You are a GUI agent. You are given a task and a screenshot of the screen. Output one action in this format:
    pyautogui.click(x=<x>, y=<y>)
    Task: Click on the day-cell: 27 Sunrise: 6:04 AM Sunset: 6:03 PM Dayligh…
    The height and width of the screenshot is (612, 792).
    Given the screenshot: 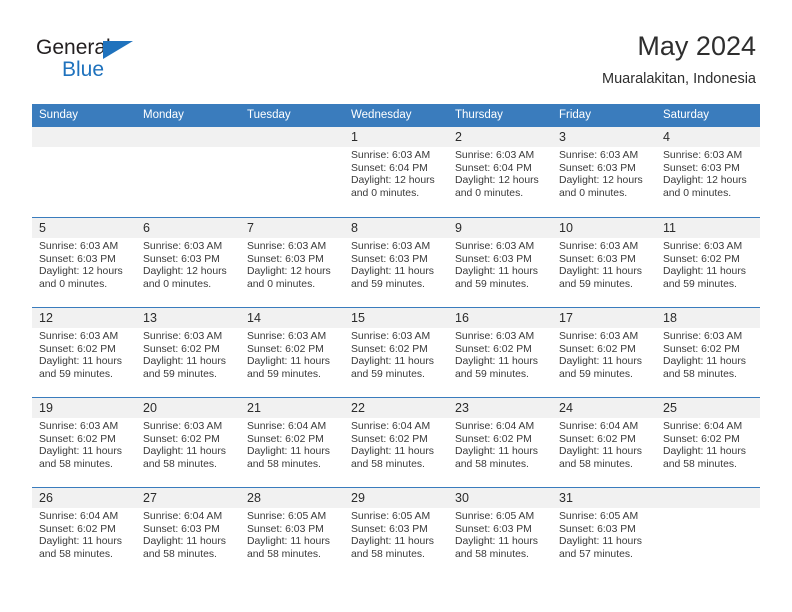 What is the action you would take?
    pyautogui.click(x=188, y=532)
    